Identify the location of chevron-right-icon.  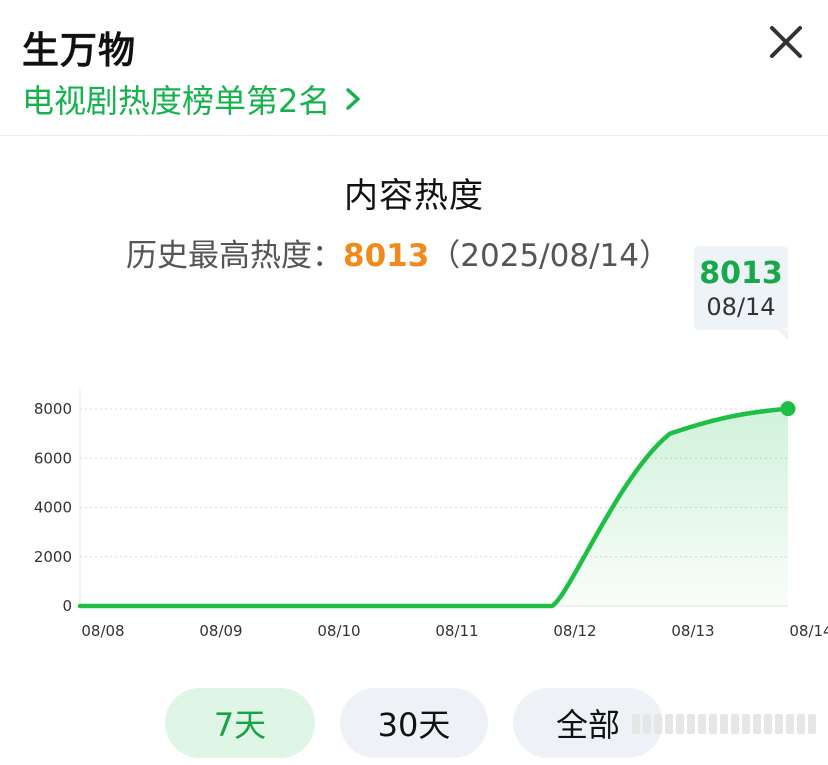
(353, 99).